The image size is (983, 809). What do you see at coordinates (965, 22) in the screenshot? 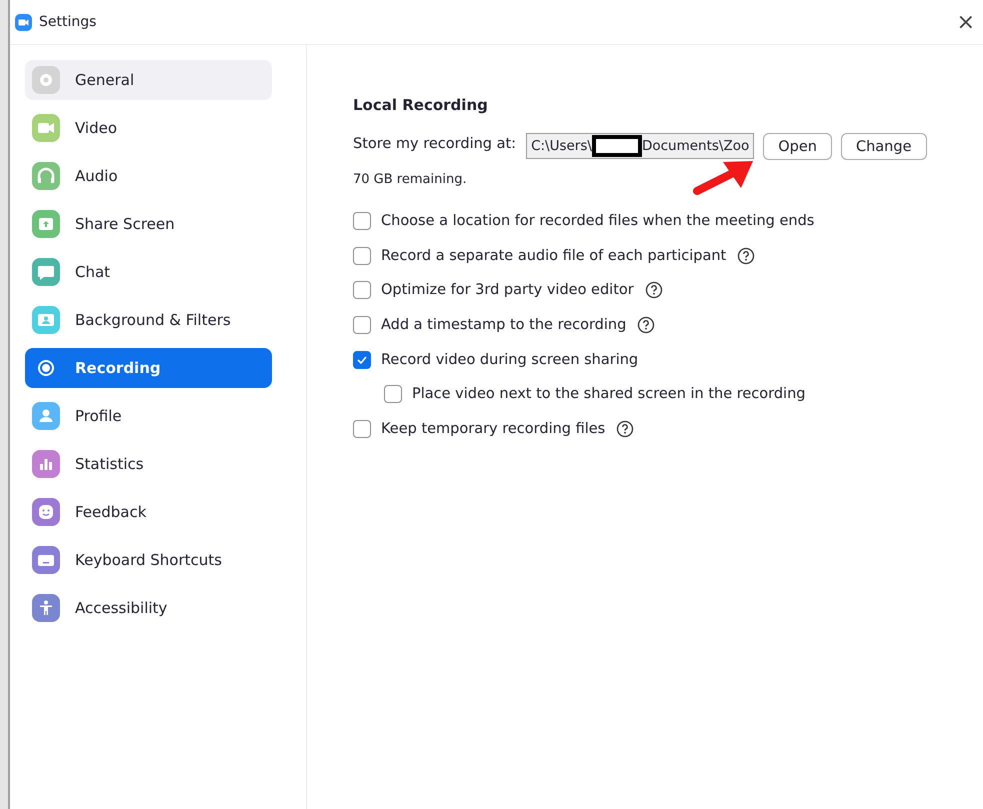
I see `close-button: ×` at bounding box center [965, 22].